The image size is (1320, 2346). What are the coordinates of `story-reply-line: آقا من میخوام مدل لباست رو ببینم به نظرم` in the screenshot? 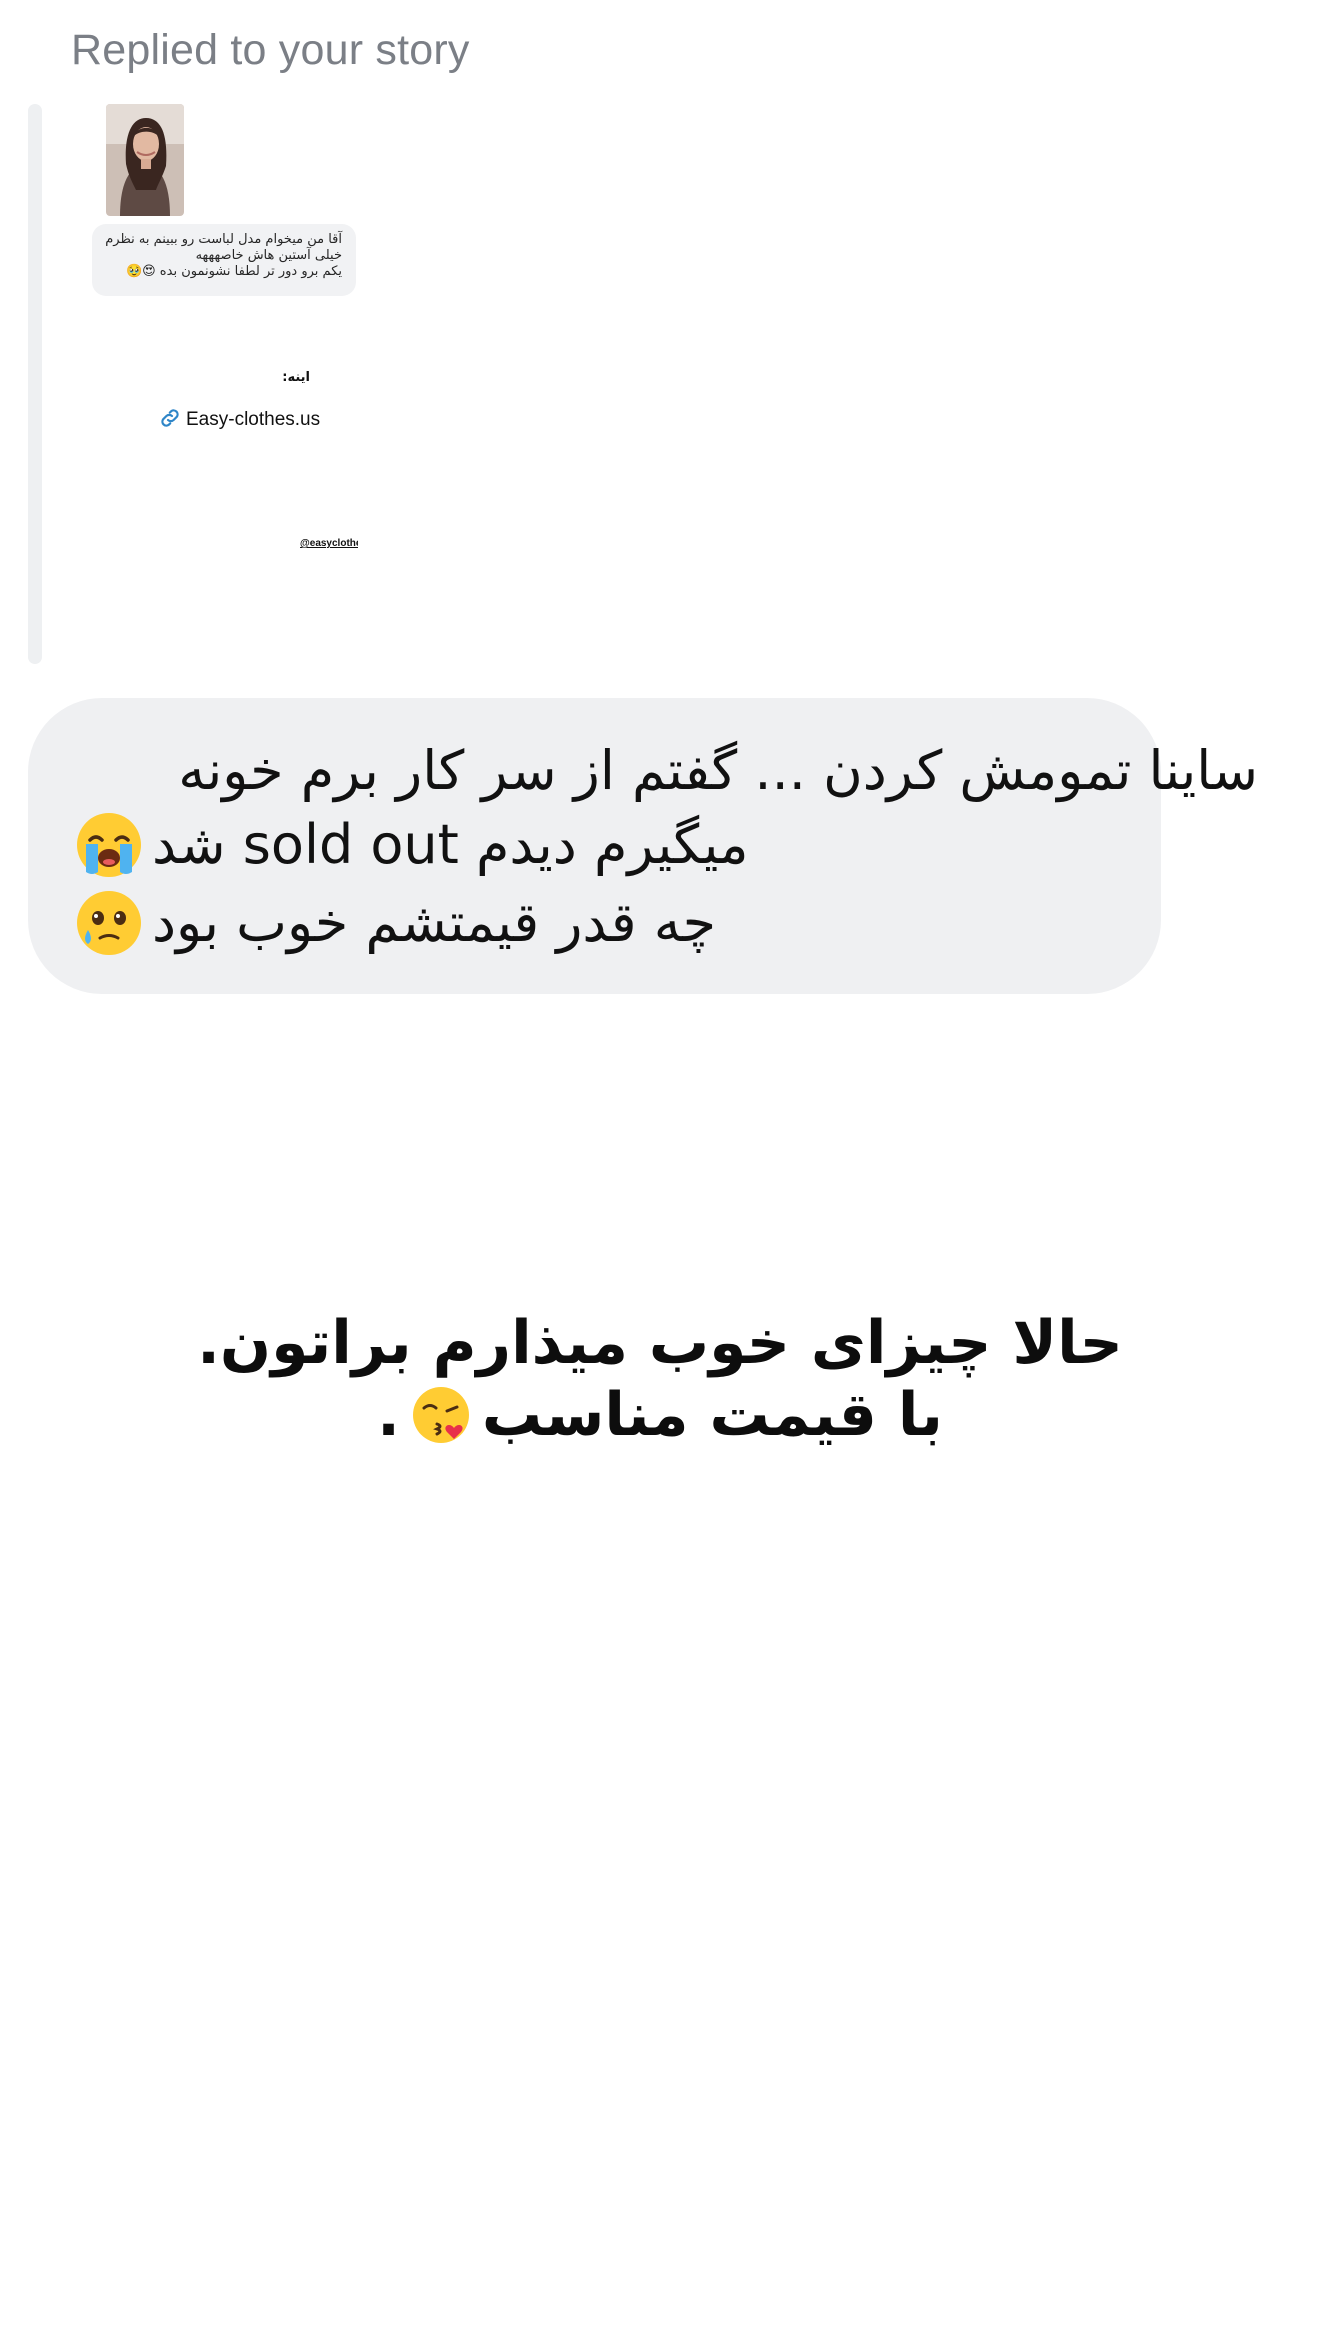 It's located at (223, 239).